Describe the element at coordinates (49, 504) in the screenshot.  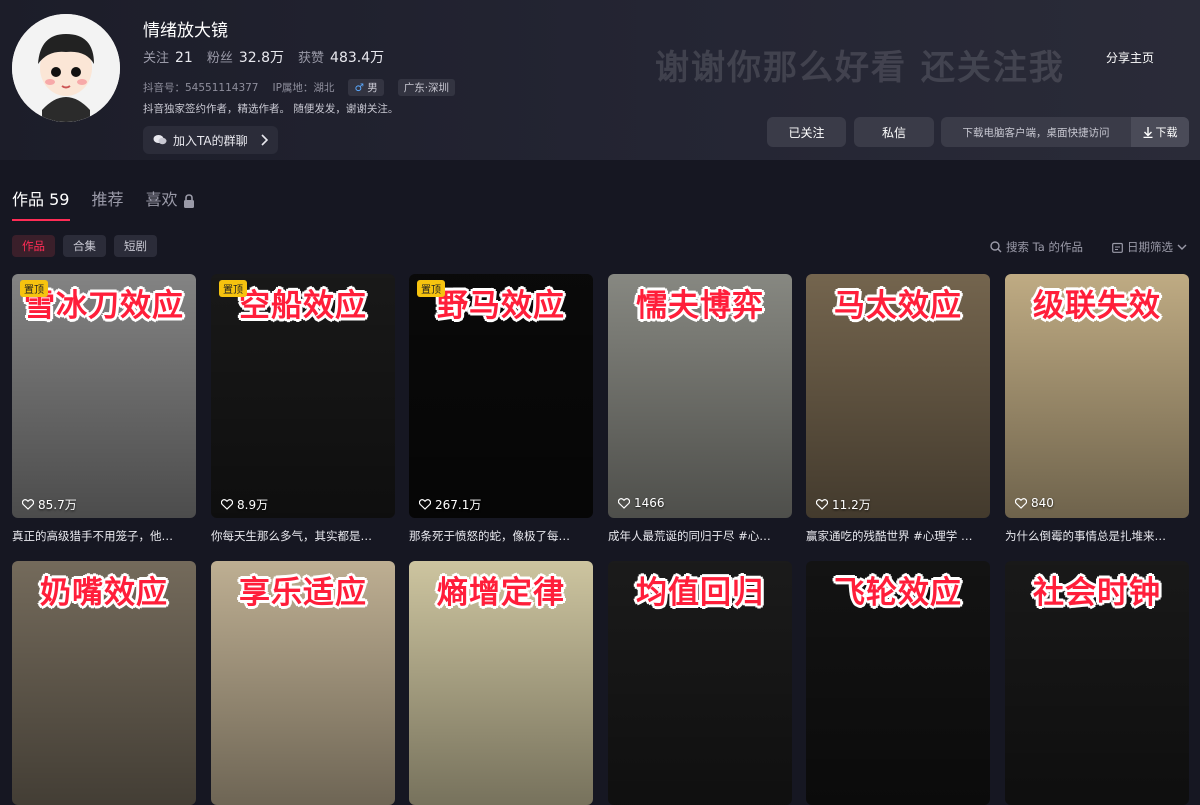
I see `video-like-count: 85.7万` at that location.